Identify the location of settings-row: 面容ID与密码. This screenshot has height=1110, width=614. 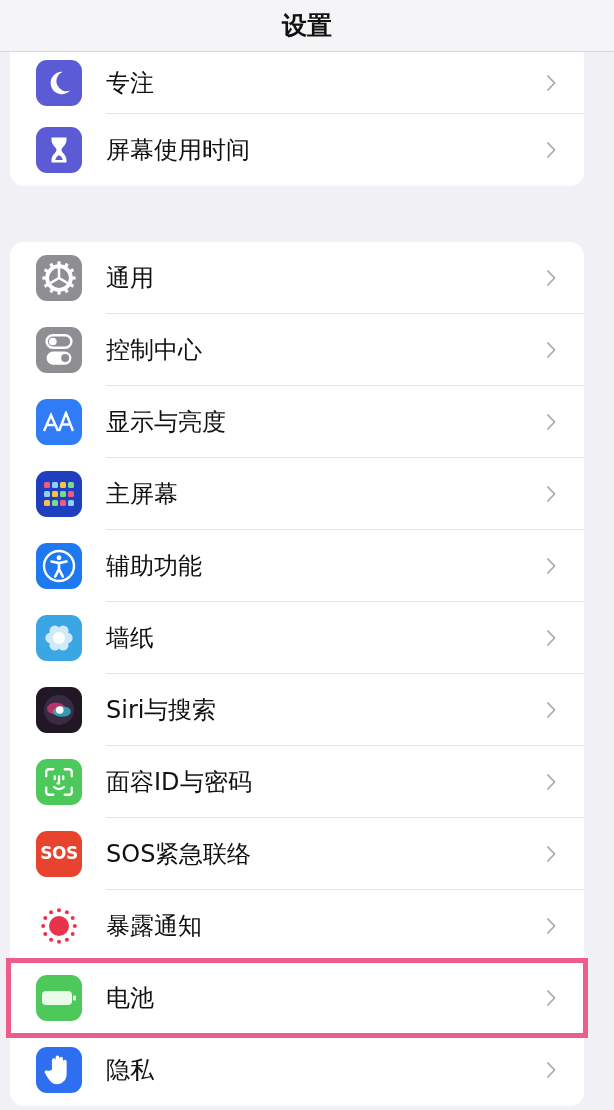
(297, 782).